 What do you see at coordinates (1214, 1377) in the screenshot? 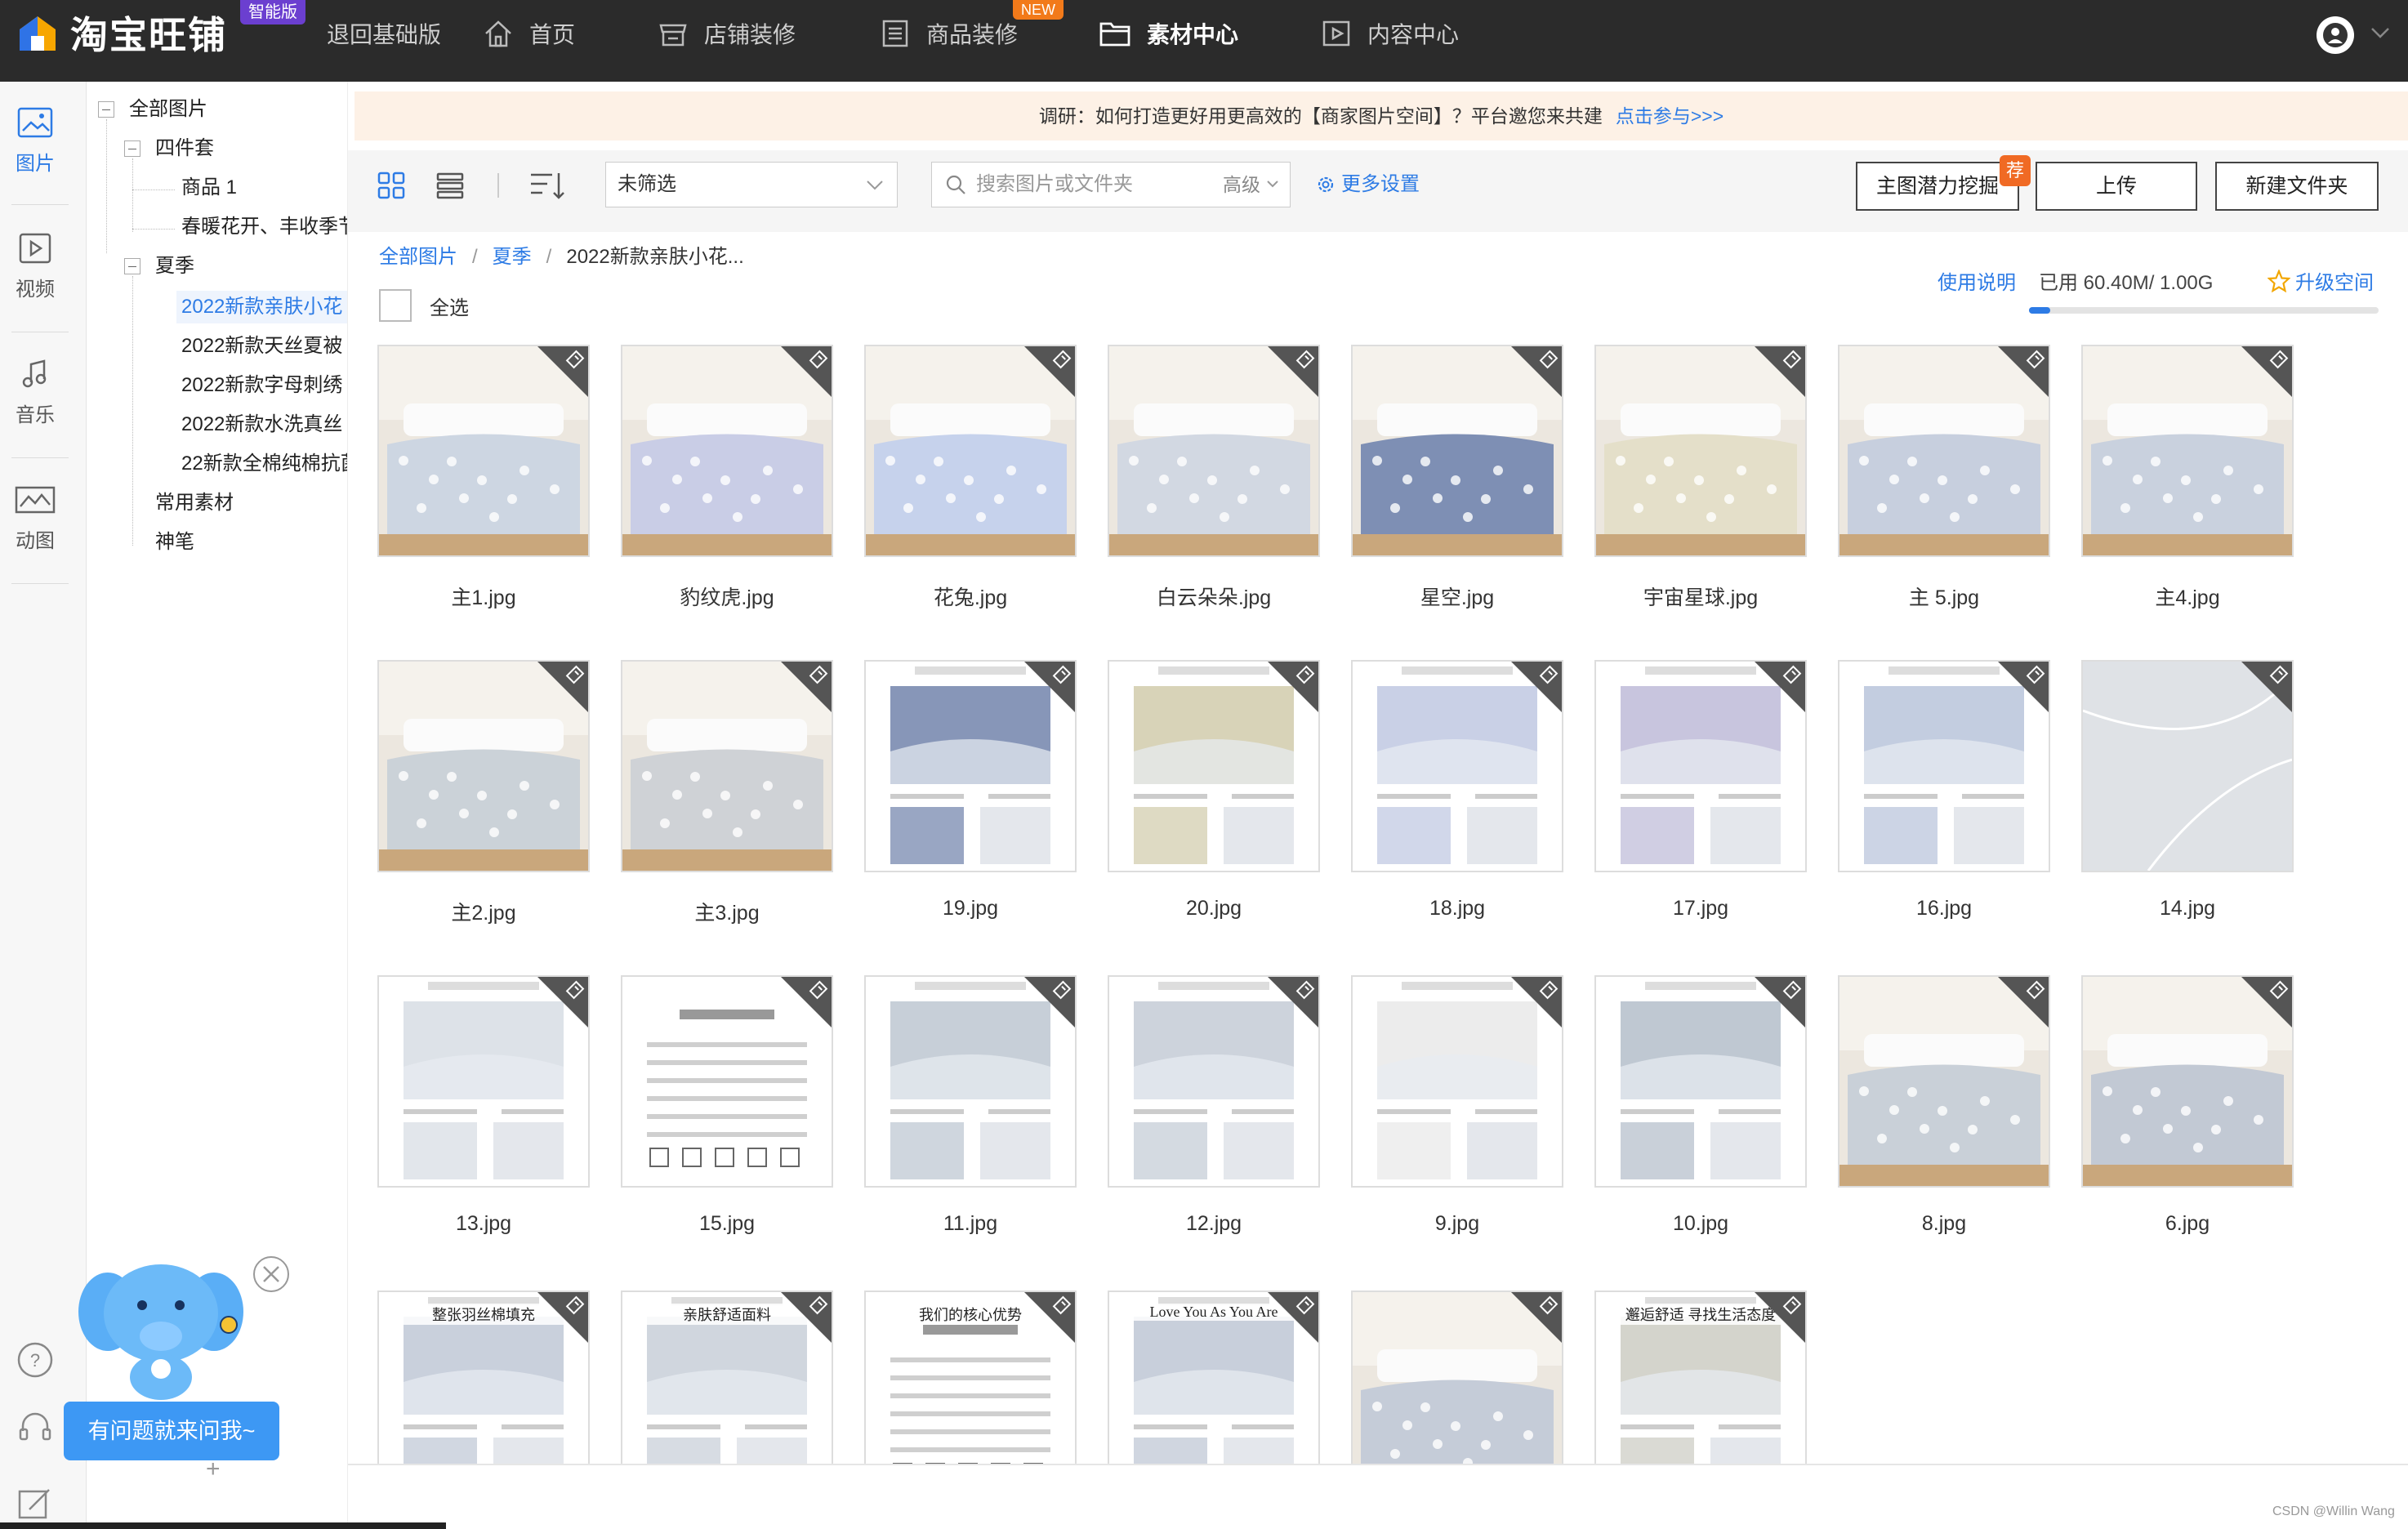
I see `image-tile: Love You As You Are` at bounding box center [1214, 1377].